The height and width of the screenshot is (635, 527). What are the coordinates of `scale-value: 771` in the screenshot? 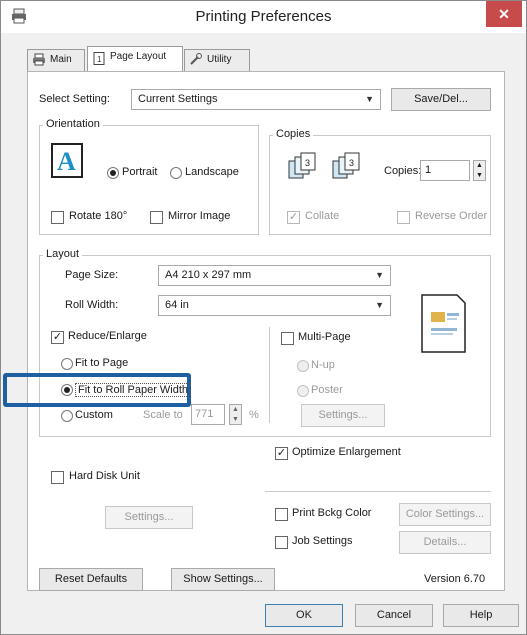 It's located at (204, 414).